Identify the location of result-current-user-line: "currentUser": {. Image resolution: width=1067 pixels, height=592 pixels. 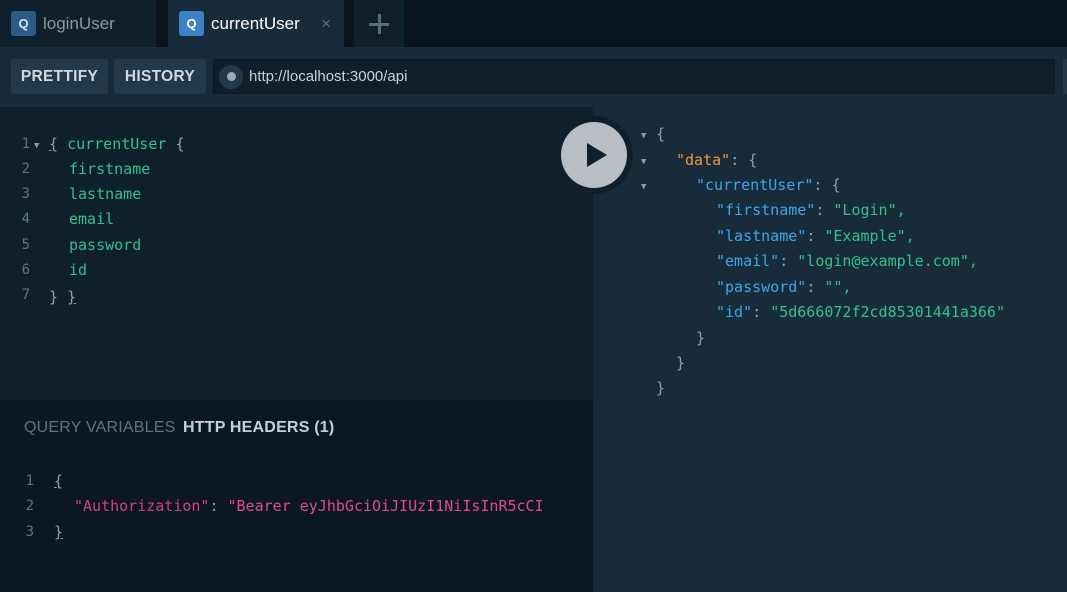
(768, 185).